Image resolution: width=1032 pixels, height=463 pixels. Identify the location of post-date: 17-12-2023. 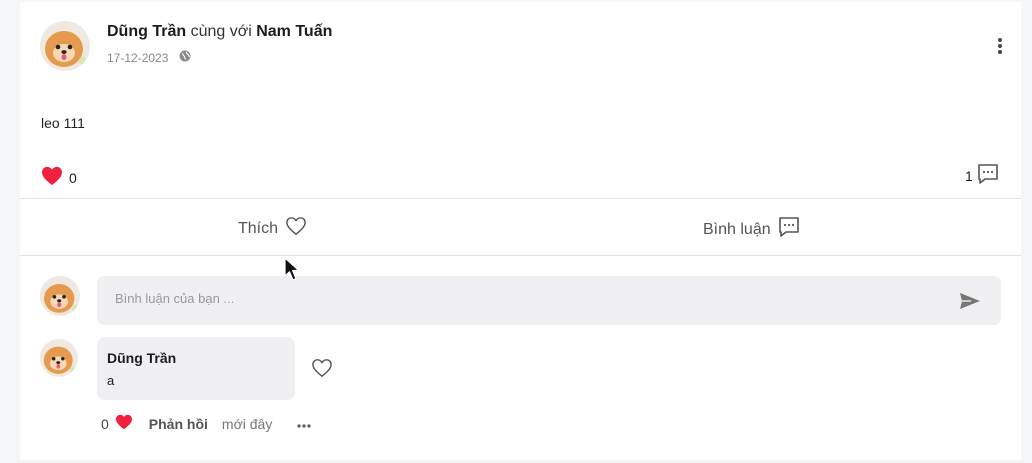
(138, 57).